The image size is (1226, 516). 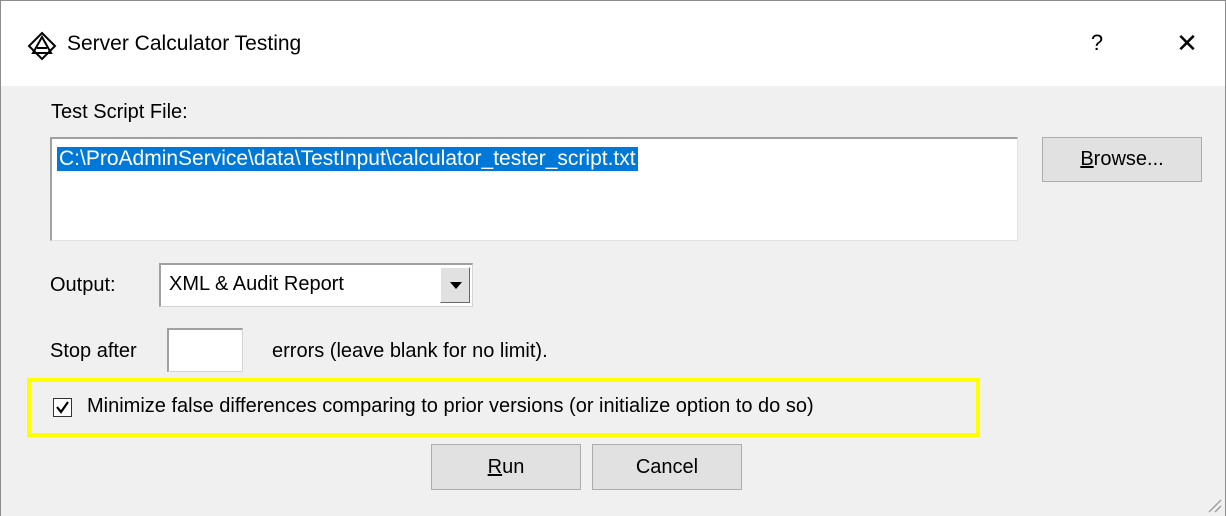 What do you see at coordinates (93, 351) in the screenshot?
I see `stop-after-label: Stop after` at bounding box center [93, 351].